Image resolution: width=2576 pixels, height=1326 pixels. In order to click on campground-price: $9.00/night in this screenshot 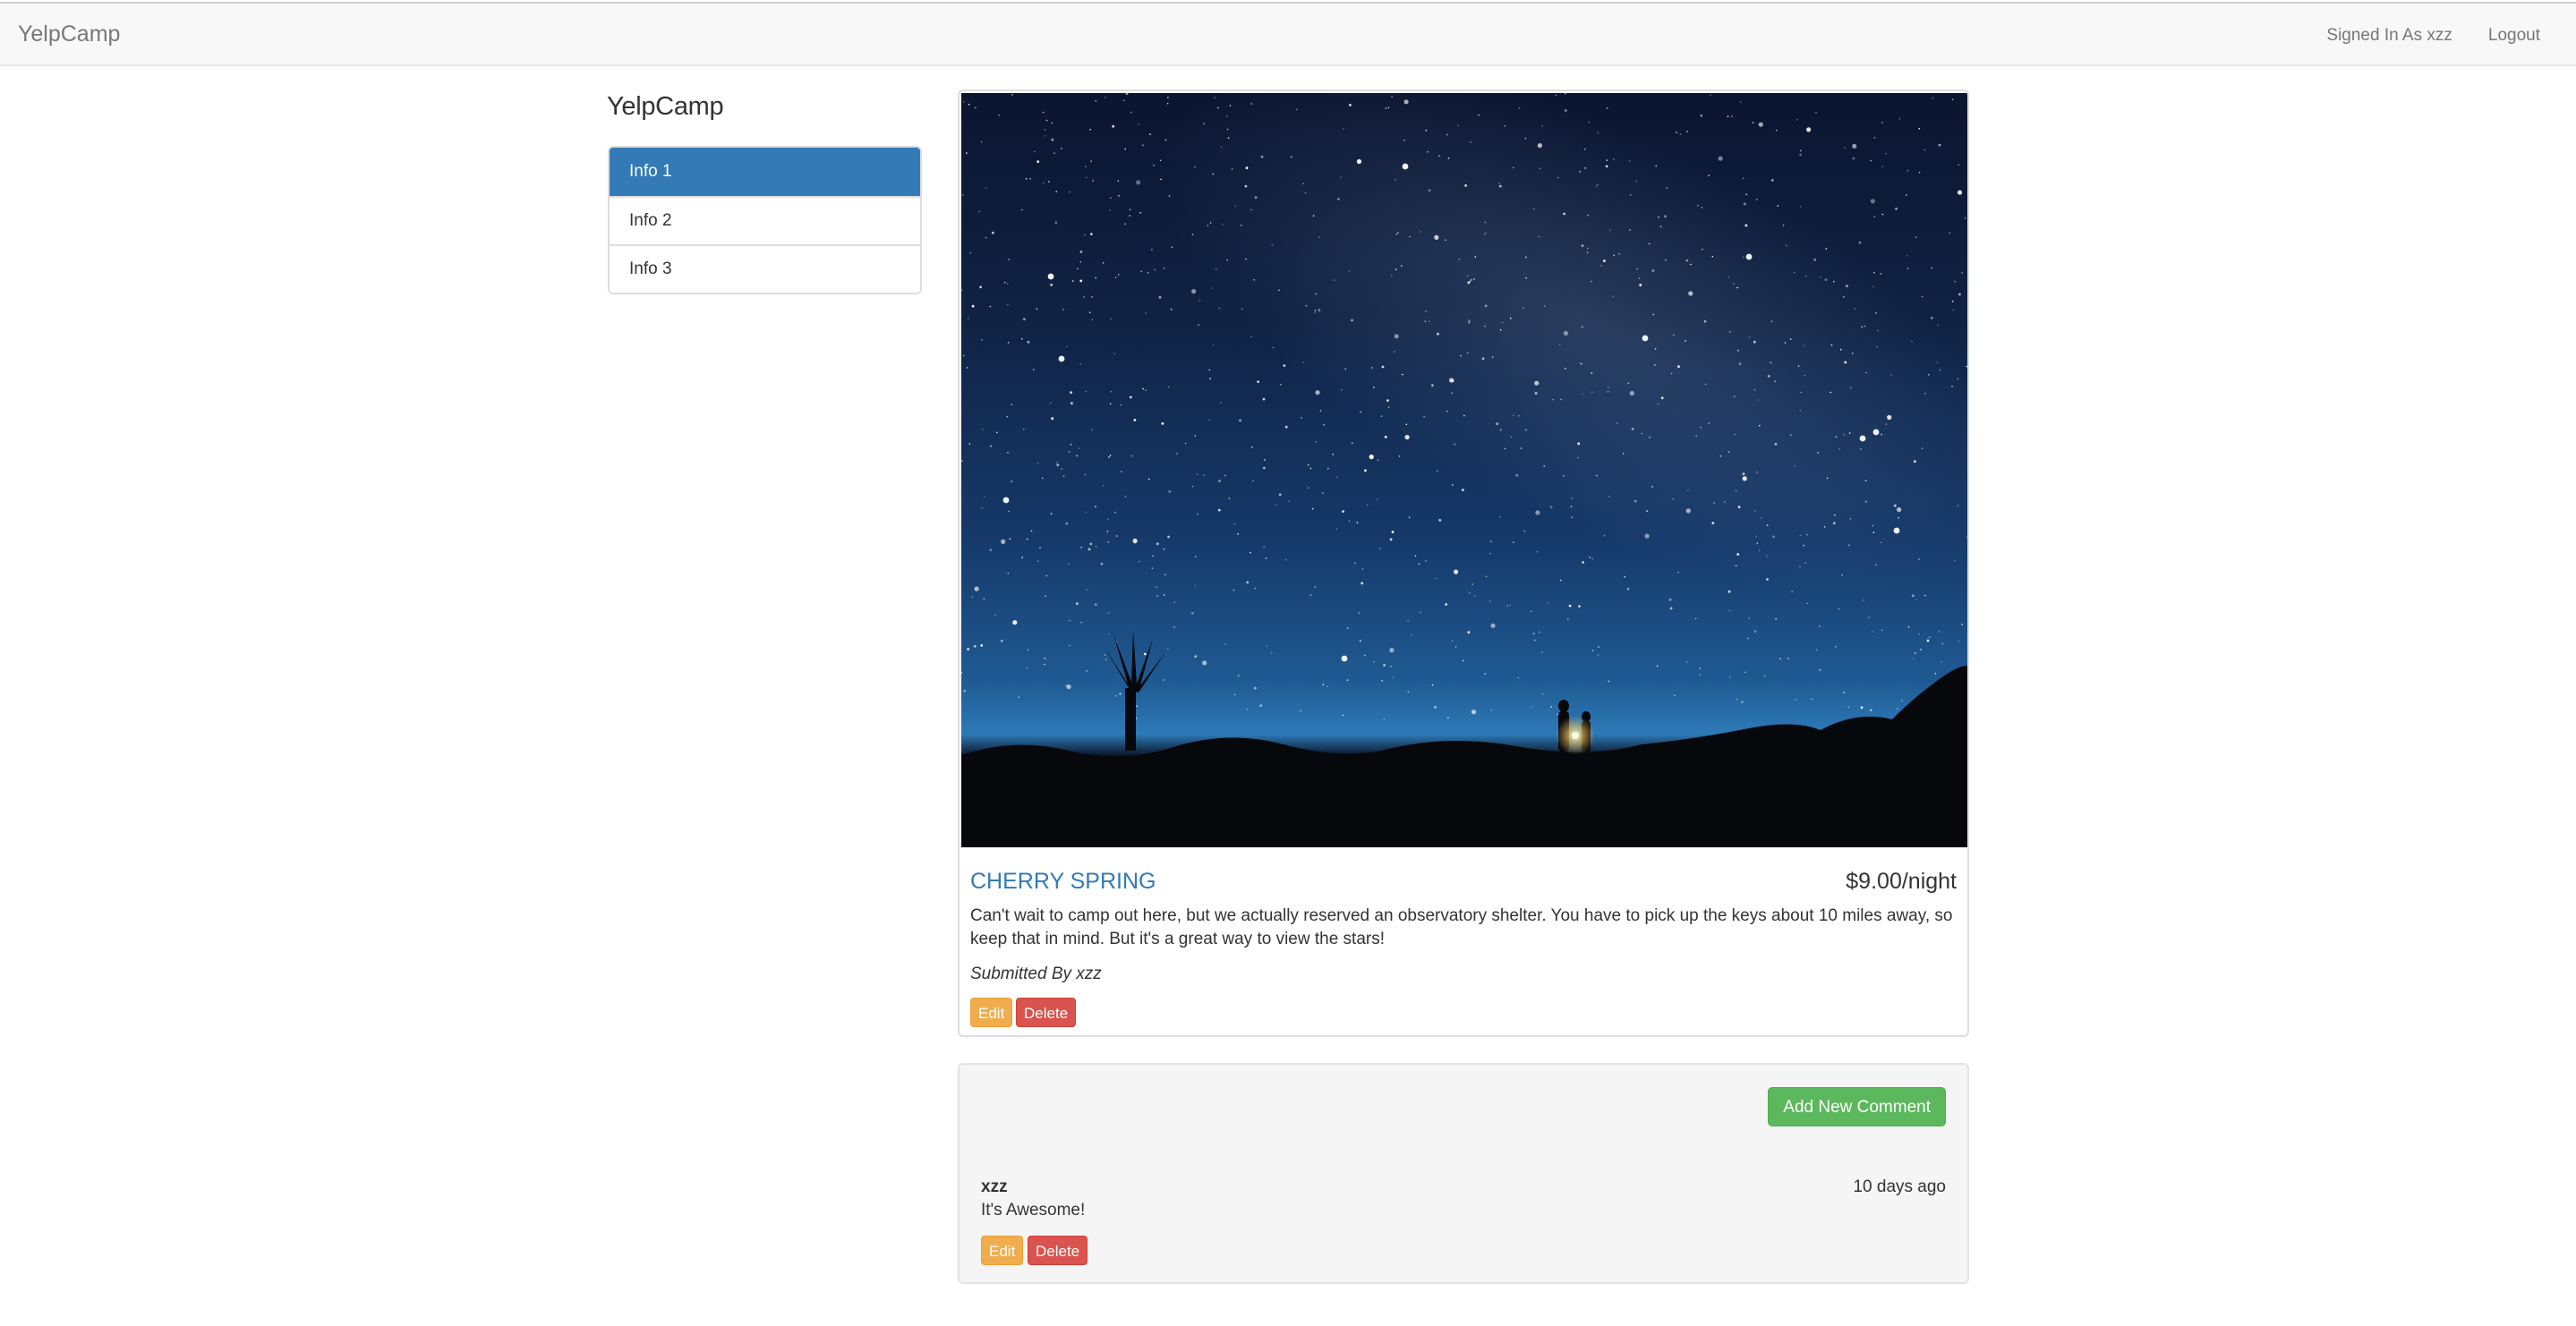, I will do `click(1901, 881)`.